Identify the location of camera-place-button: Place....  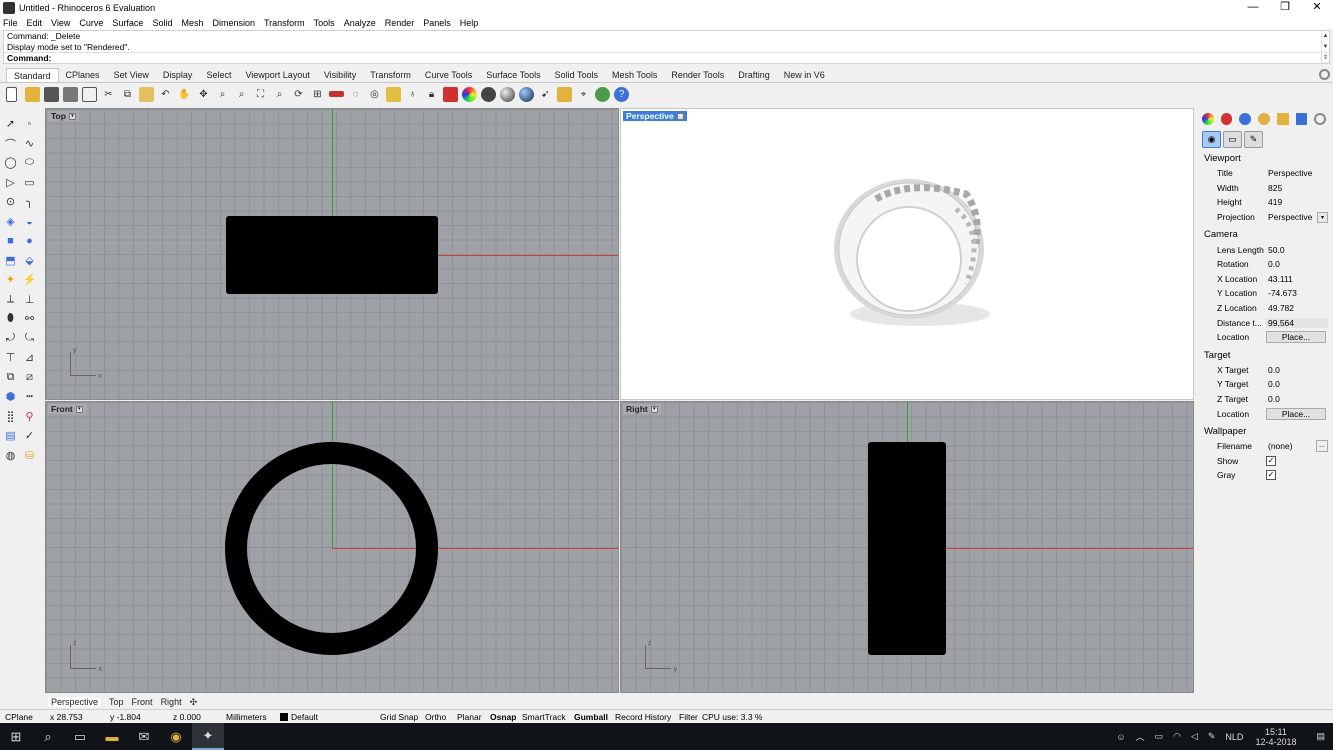
(1296, 337).